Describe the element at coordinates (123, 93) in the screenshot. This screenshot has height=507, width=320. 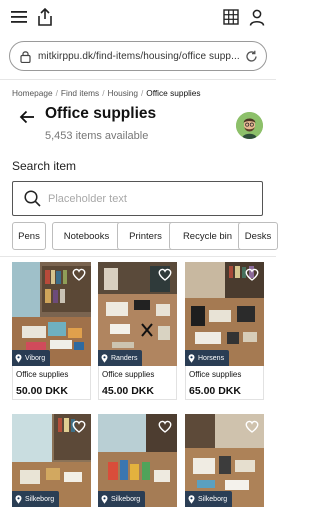
I see `breadcrumb-housing: Housing` at that location.